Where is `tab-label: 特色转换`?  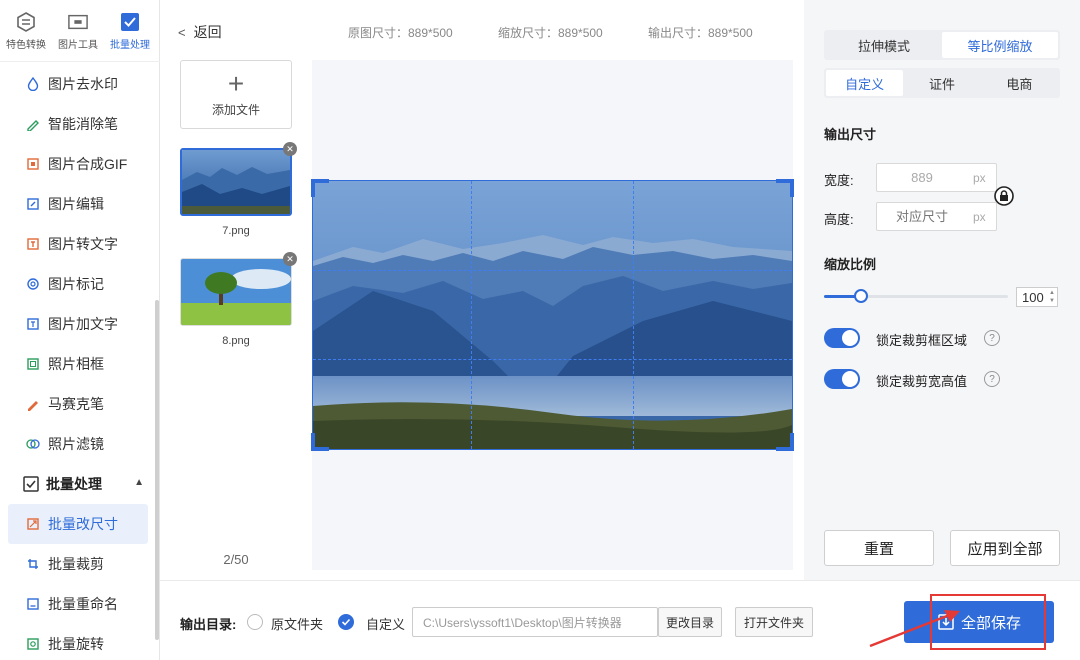
tab-label: 特色转换 is located at coordinates (26, 45).